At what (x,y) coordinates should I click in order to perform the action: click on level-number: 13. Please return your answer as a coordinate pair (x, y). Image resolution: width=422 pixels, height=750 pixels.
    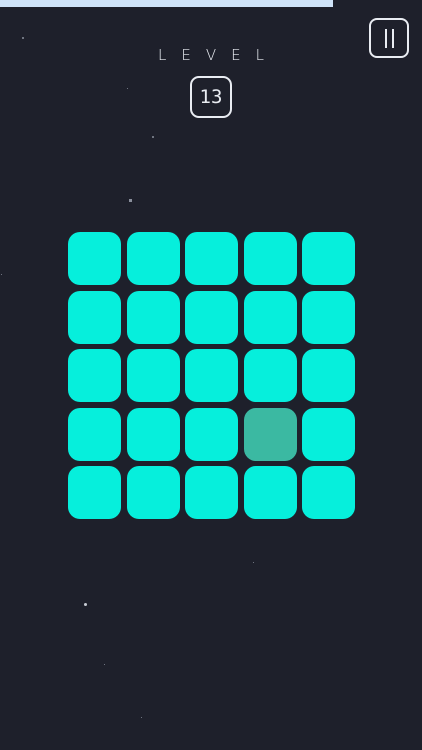
    Looking at the image, I should click on (211, 97).